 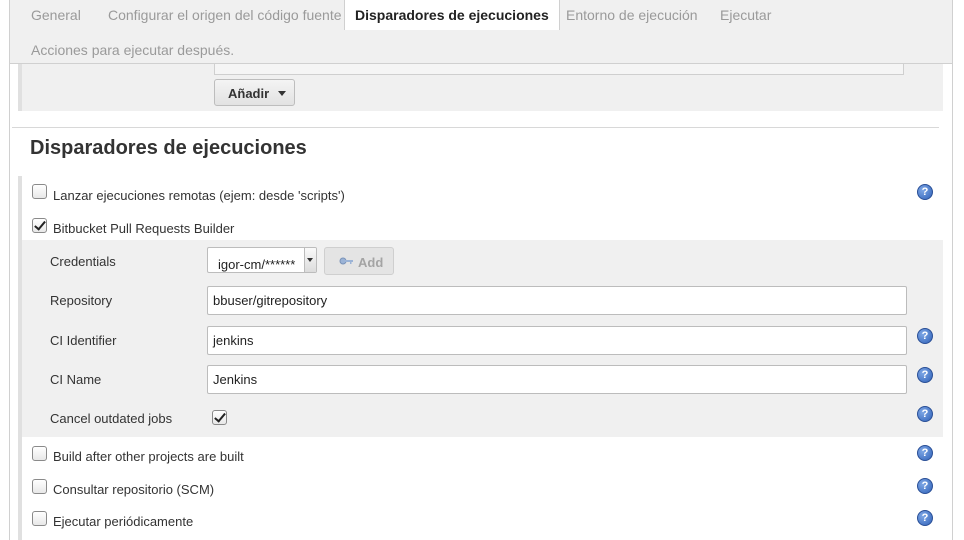 What do you see at coordinates (39, 225) in the screenshot?
I see `bitbucket-trigger-checkbox` at bounding box center [39, 225].